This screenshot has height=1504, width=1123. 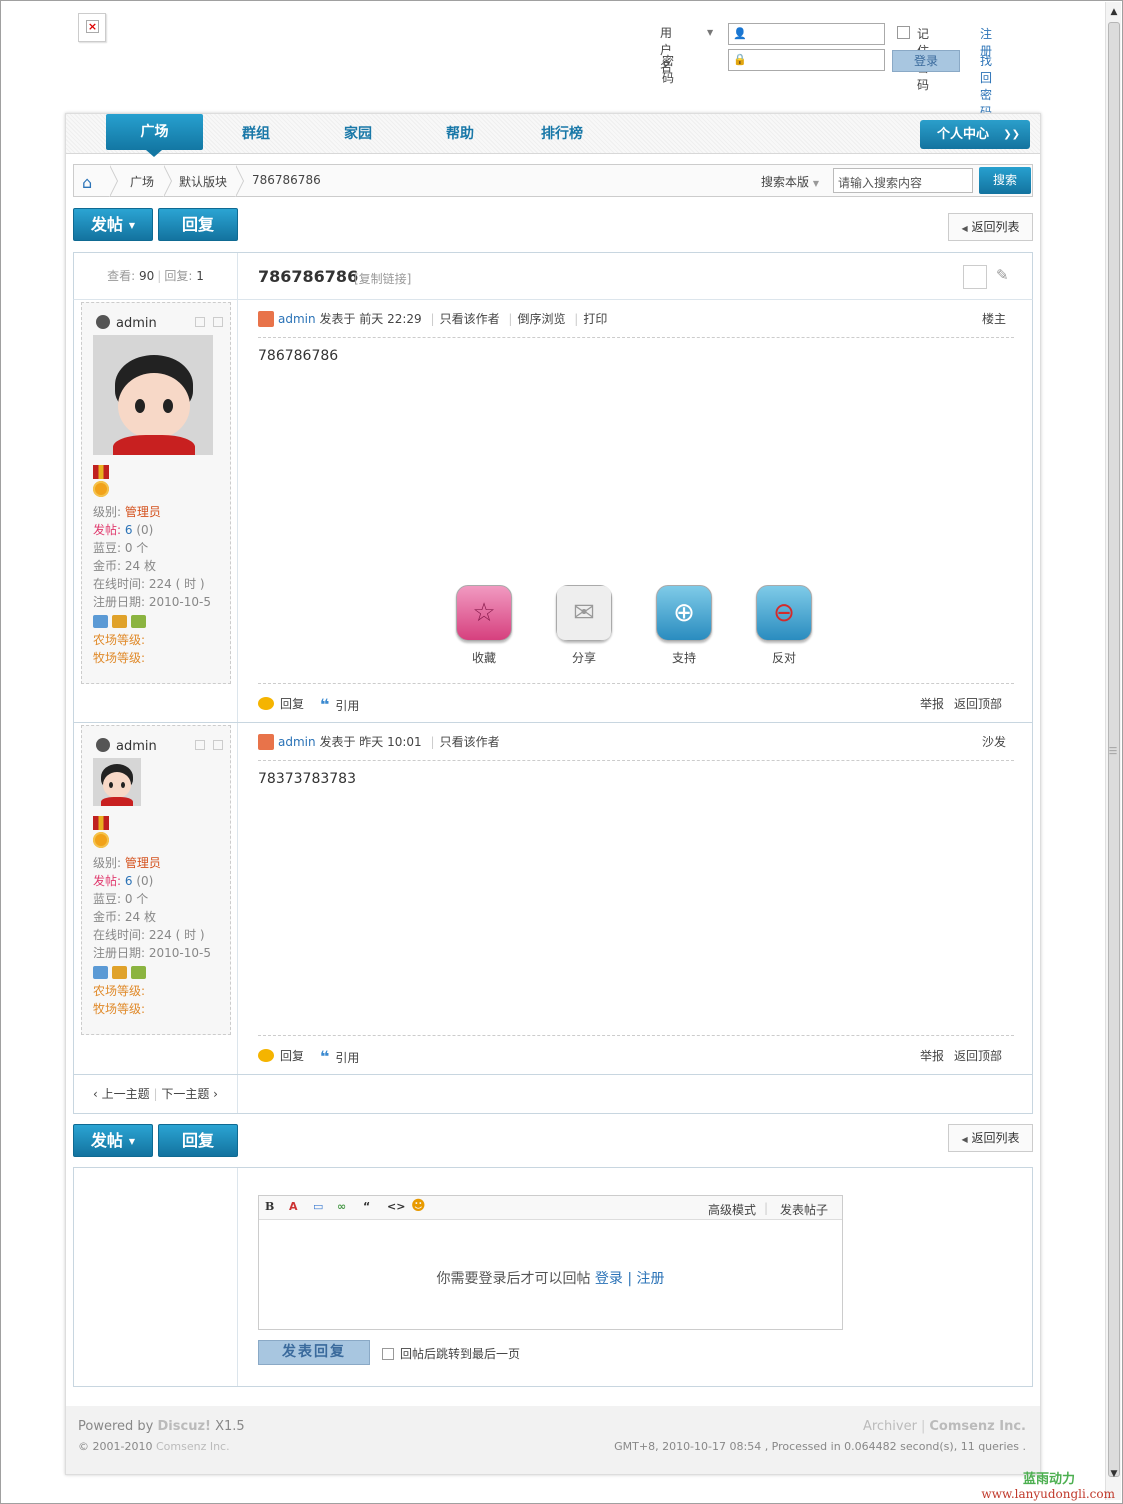 What do you see at coordinates (784, 625) in the screenshot?
I see `oppose-button: ⊖ 反对` at bounding box center [784, 625].